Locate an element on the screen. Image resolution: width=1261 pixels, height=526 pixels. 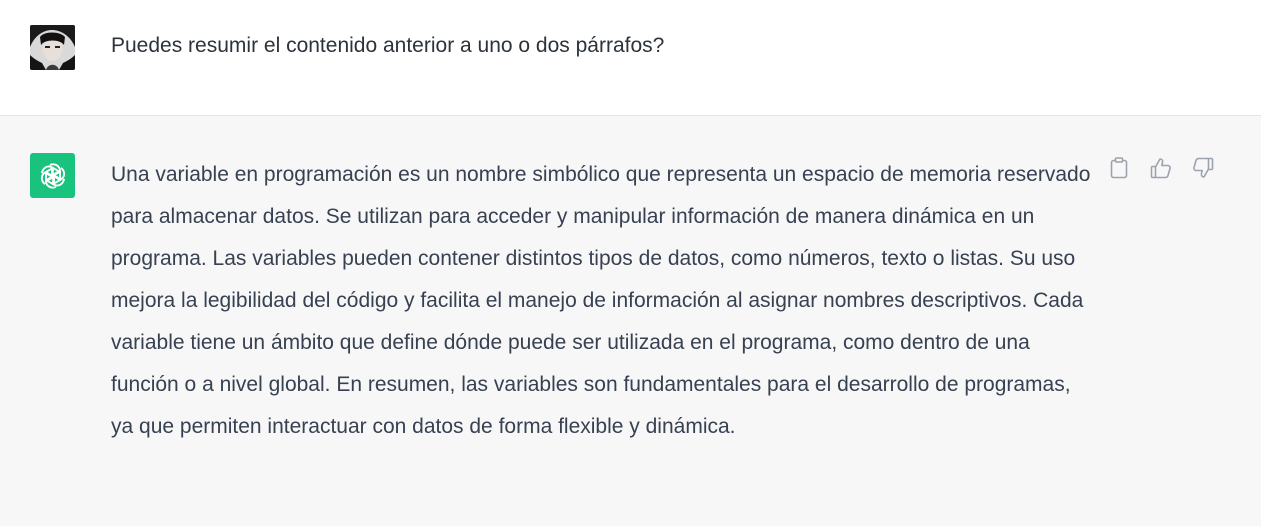
thumbs-up-button is located at coordinates (1161, 168).